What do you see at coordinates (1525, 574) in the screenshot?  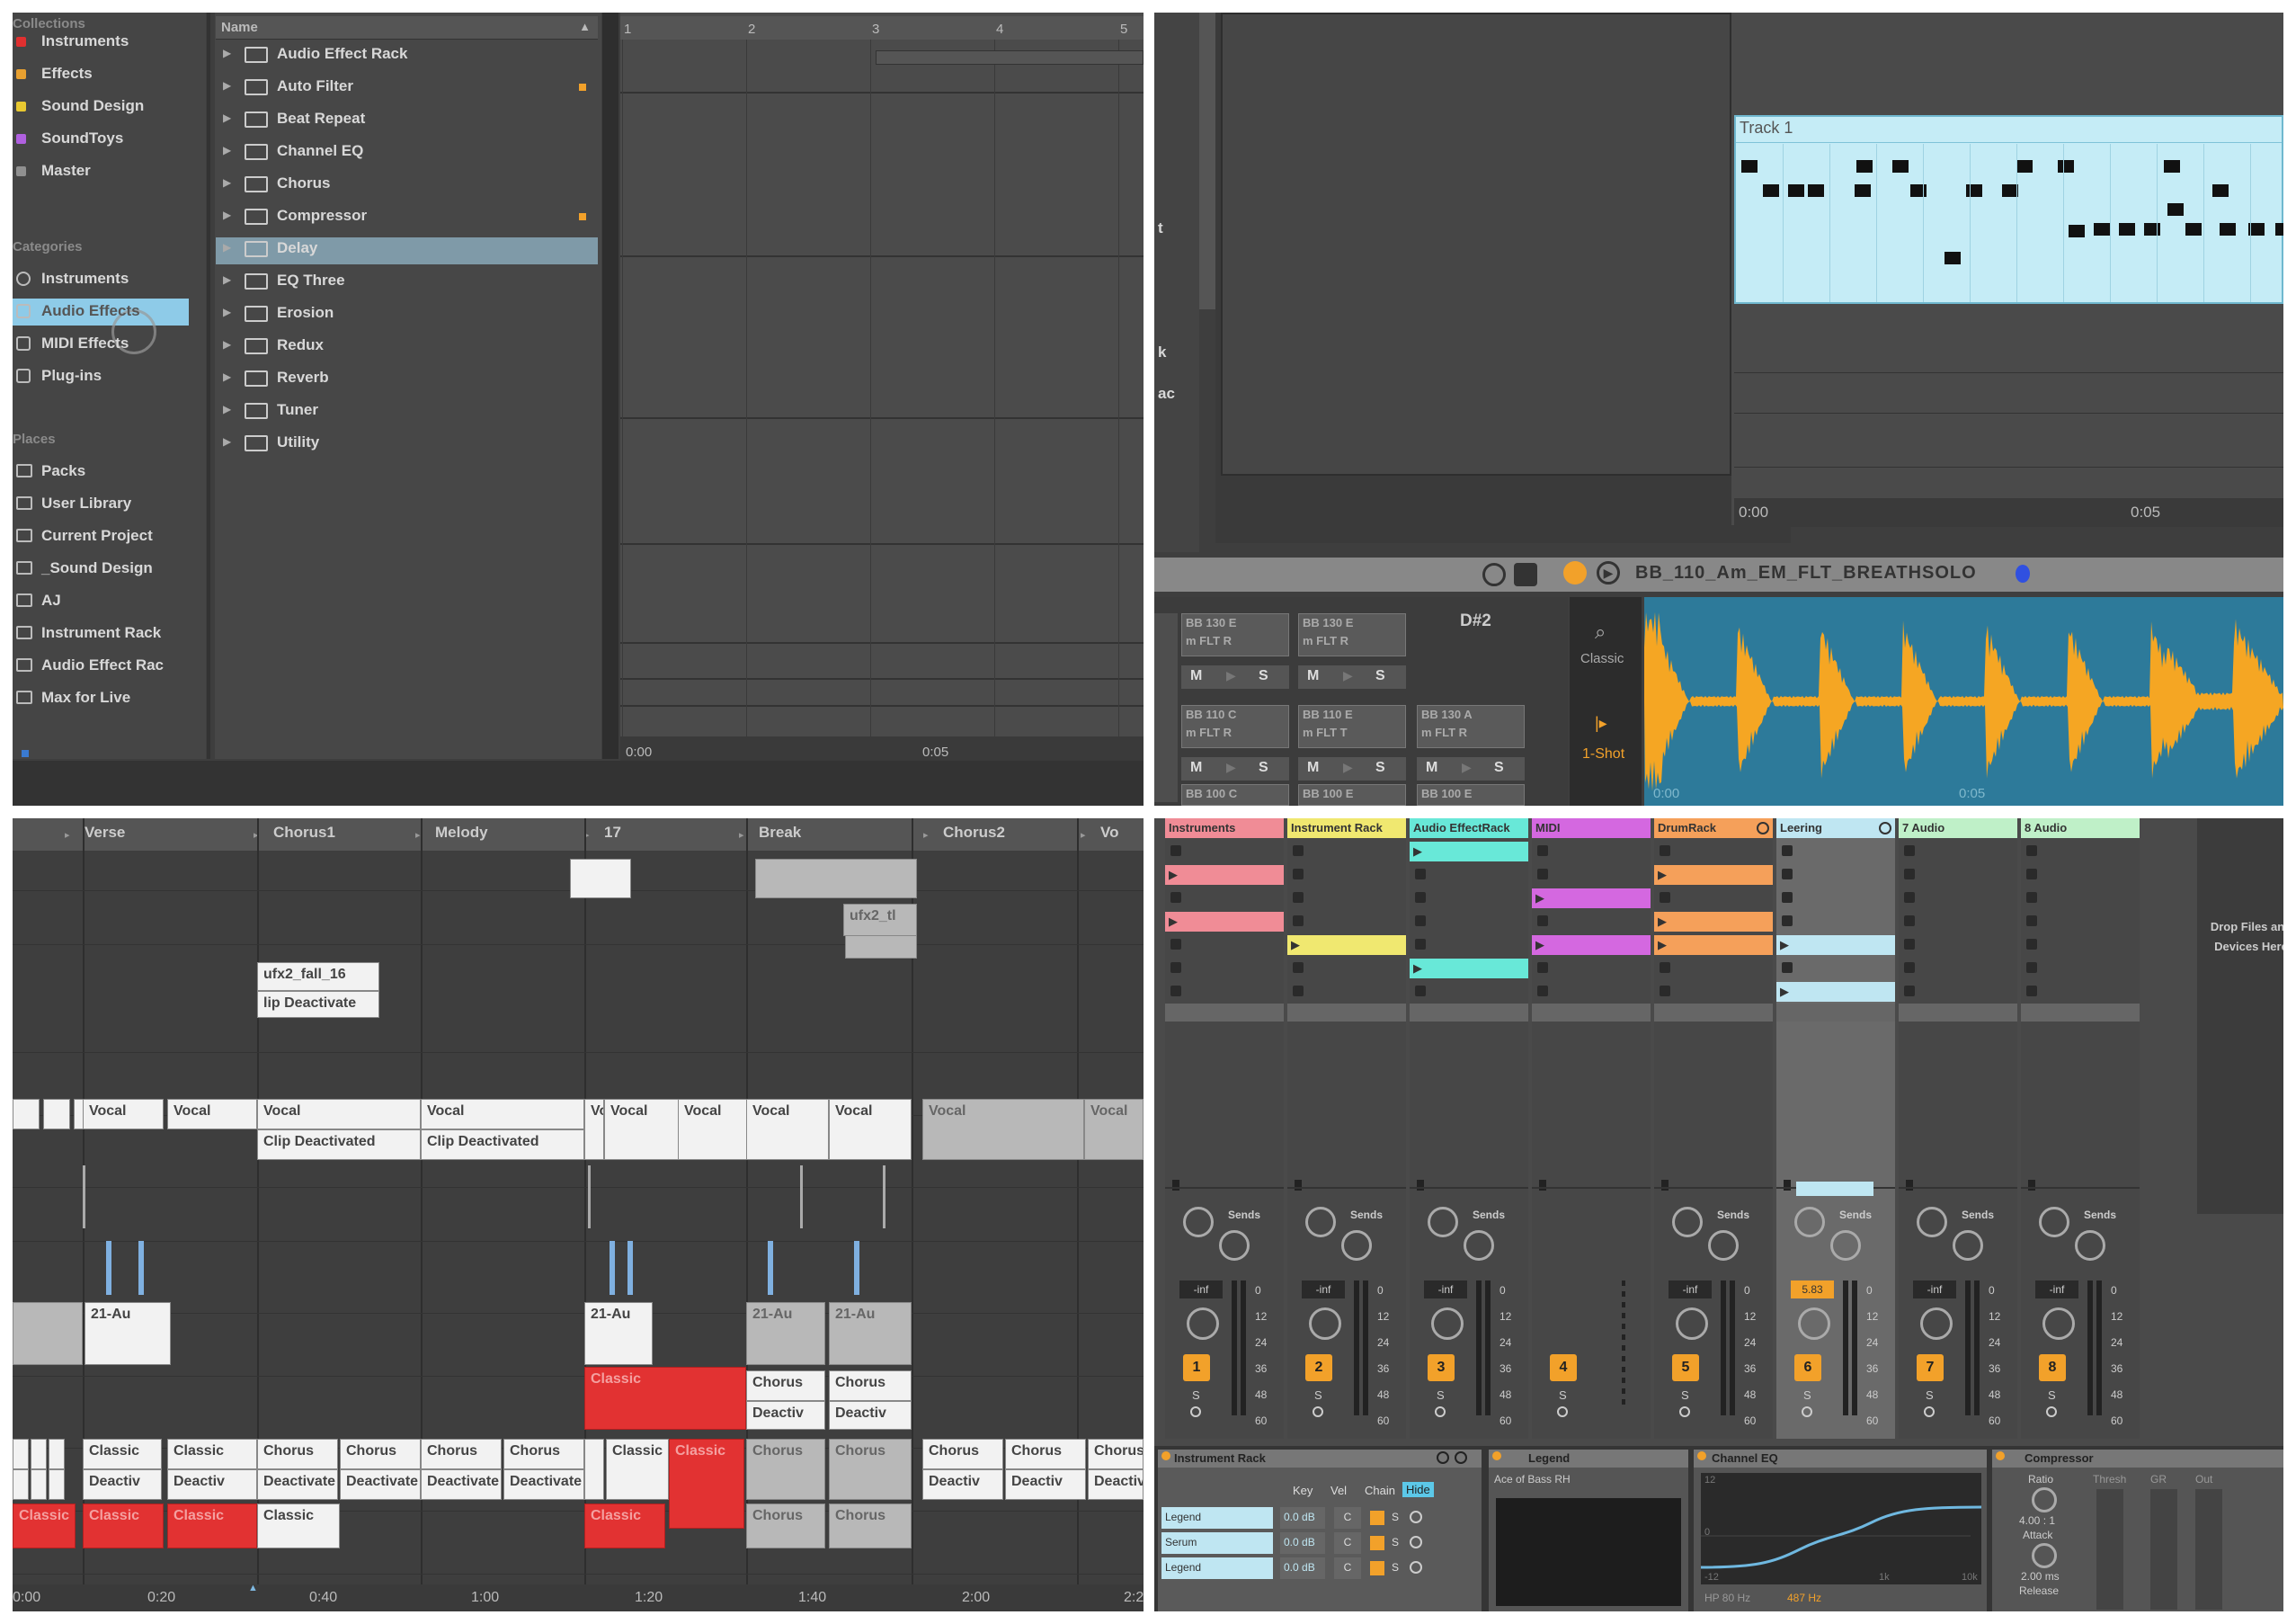 I see `save-icon` at bounding box center [1525, 574].